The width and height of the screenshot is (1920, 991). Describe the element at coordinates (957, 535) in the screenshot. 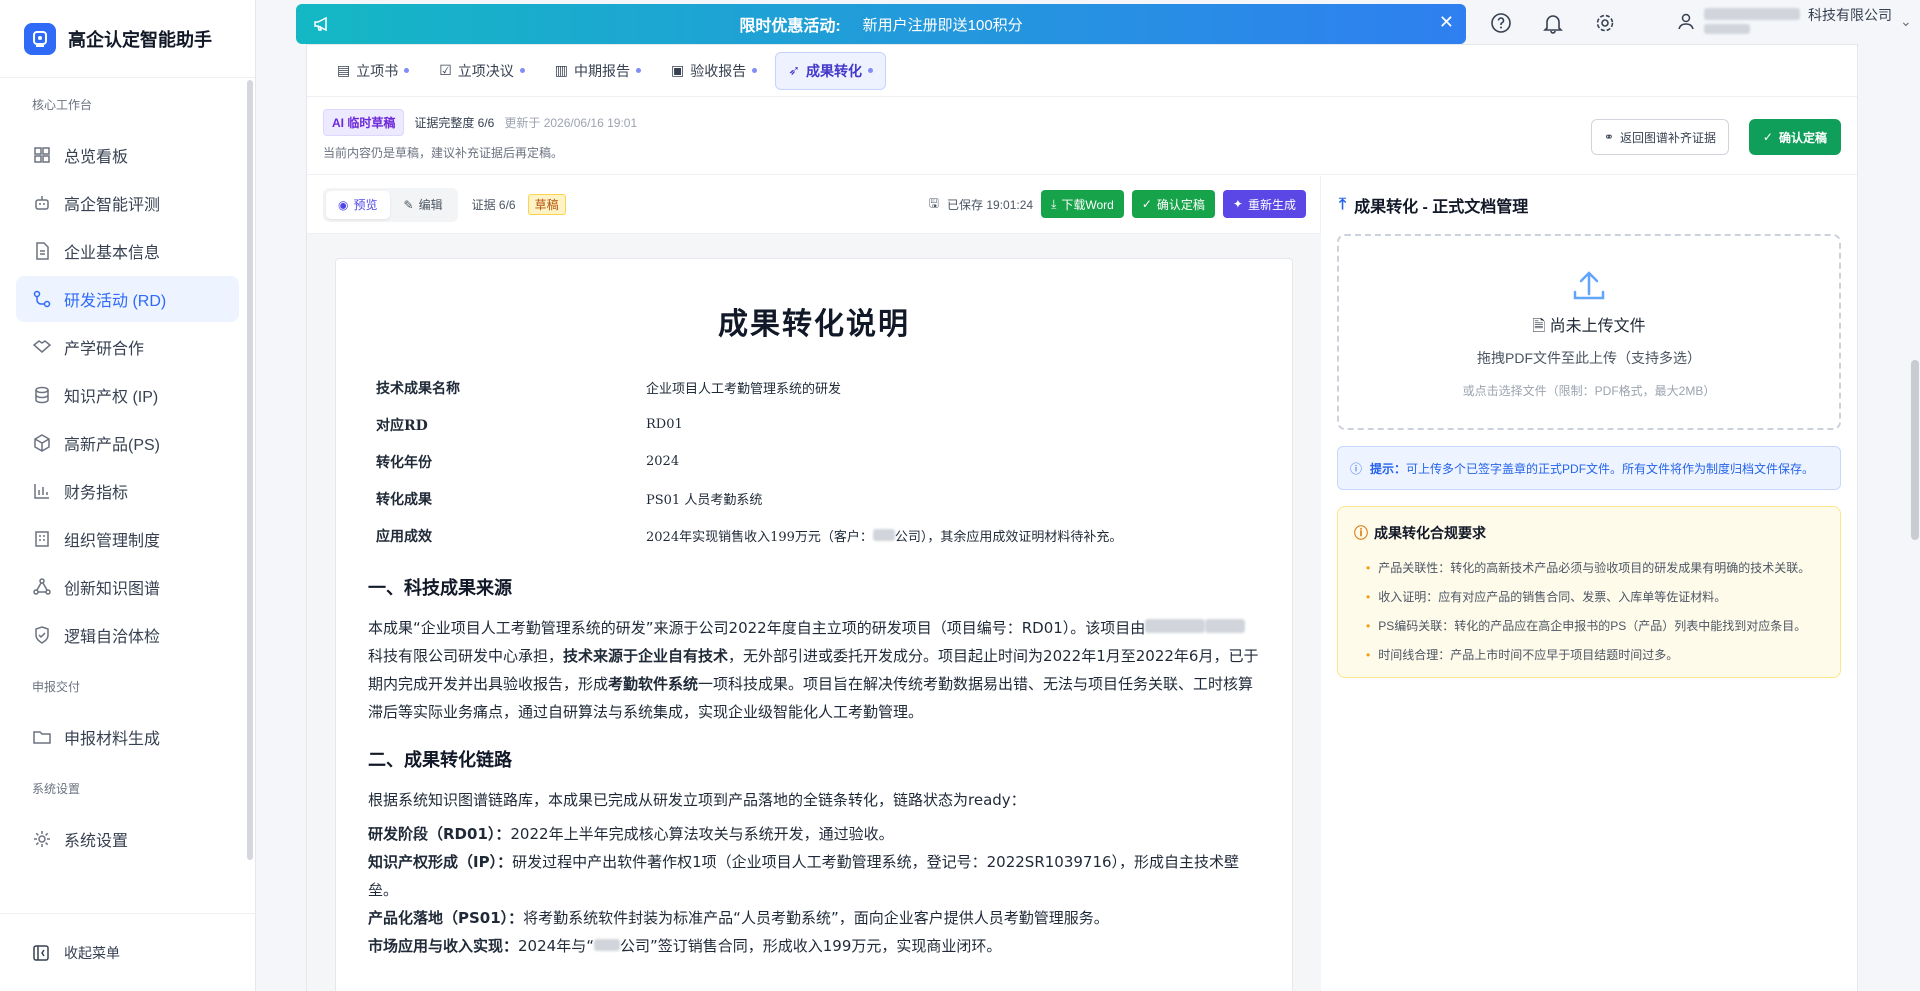

I see `field-value: 2024年实现销售收入199万元（客户： 公司），其余应用成效证明材料待补充。` at that location.